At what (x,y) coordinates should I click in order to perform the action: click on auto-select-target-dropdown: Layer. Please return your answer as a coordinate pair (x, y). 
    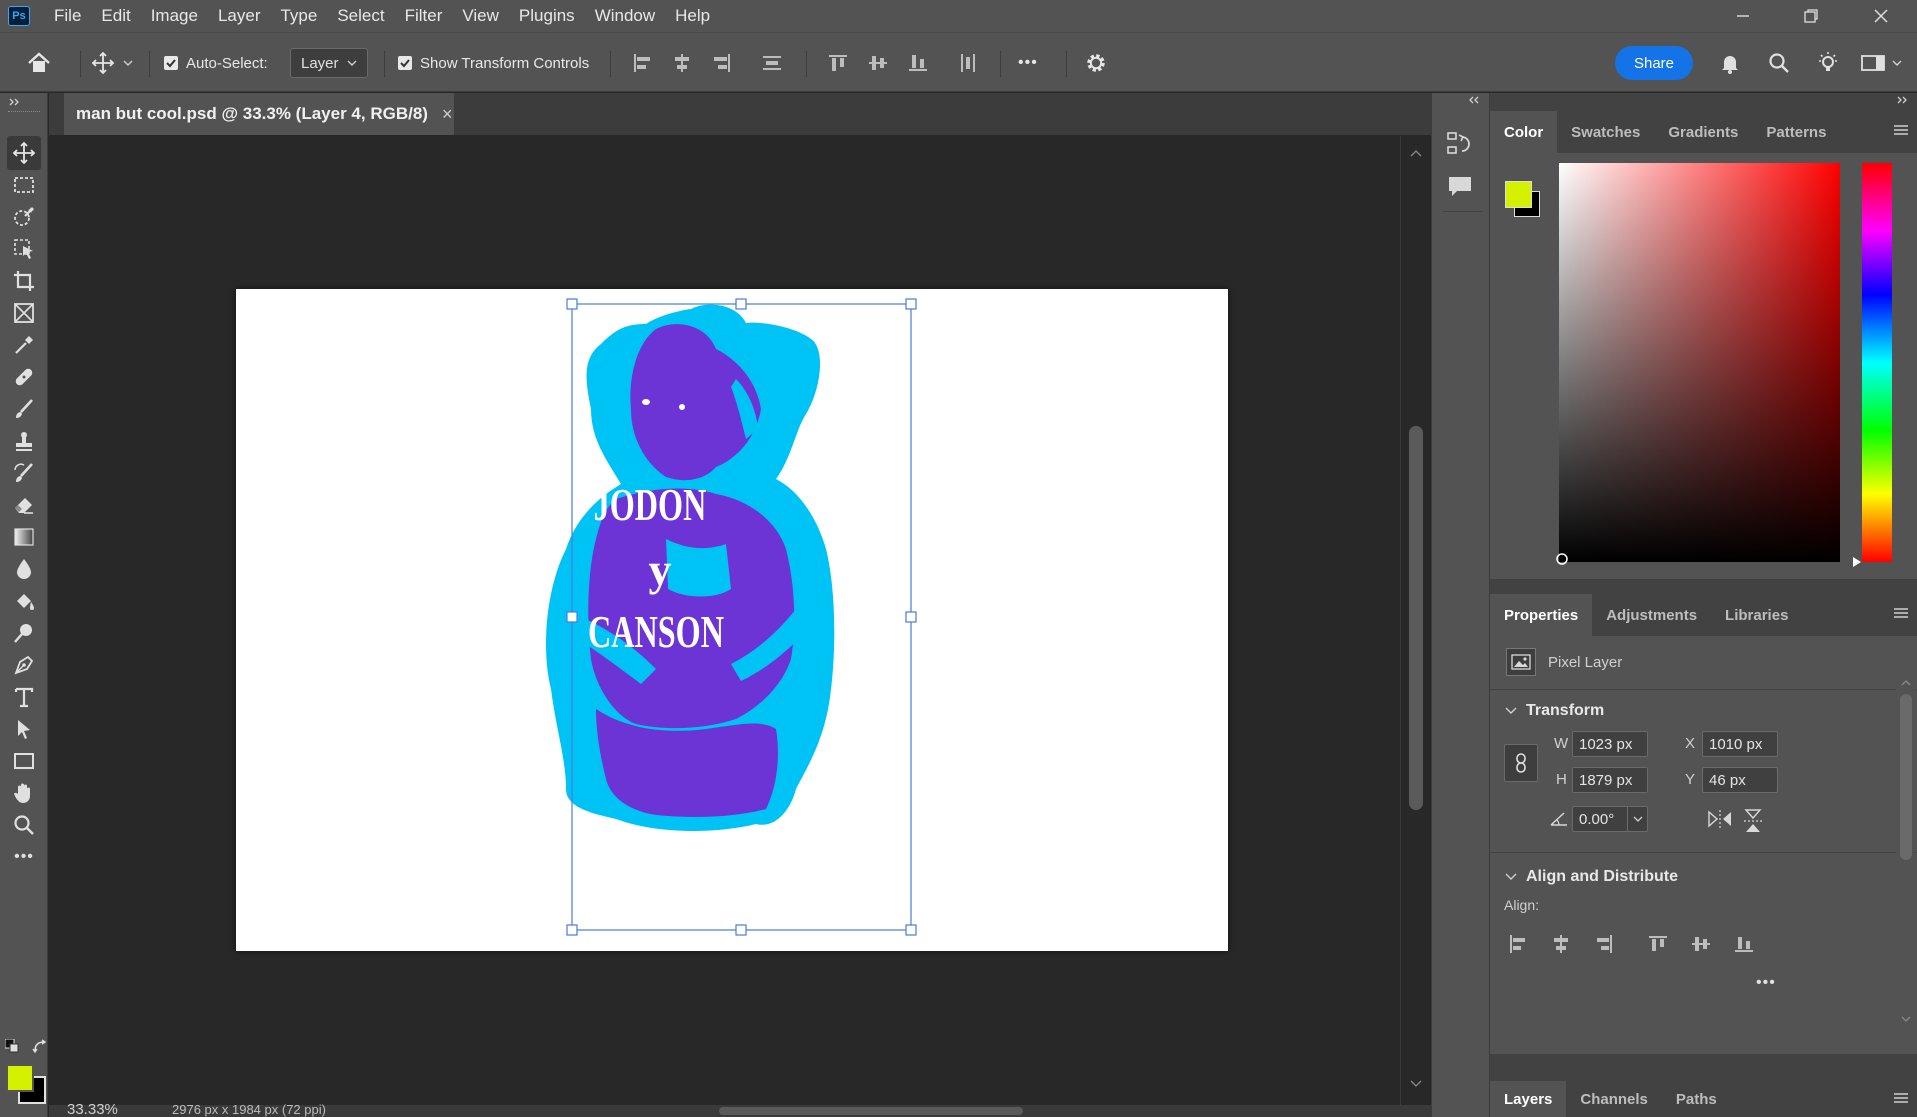
    Looking at the image, I should click on (329, 63).